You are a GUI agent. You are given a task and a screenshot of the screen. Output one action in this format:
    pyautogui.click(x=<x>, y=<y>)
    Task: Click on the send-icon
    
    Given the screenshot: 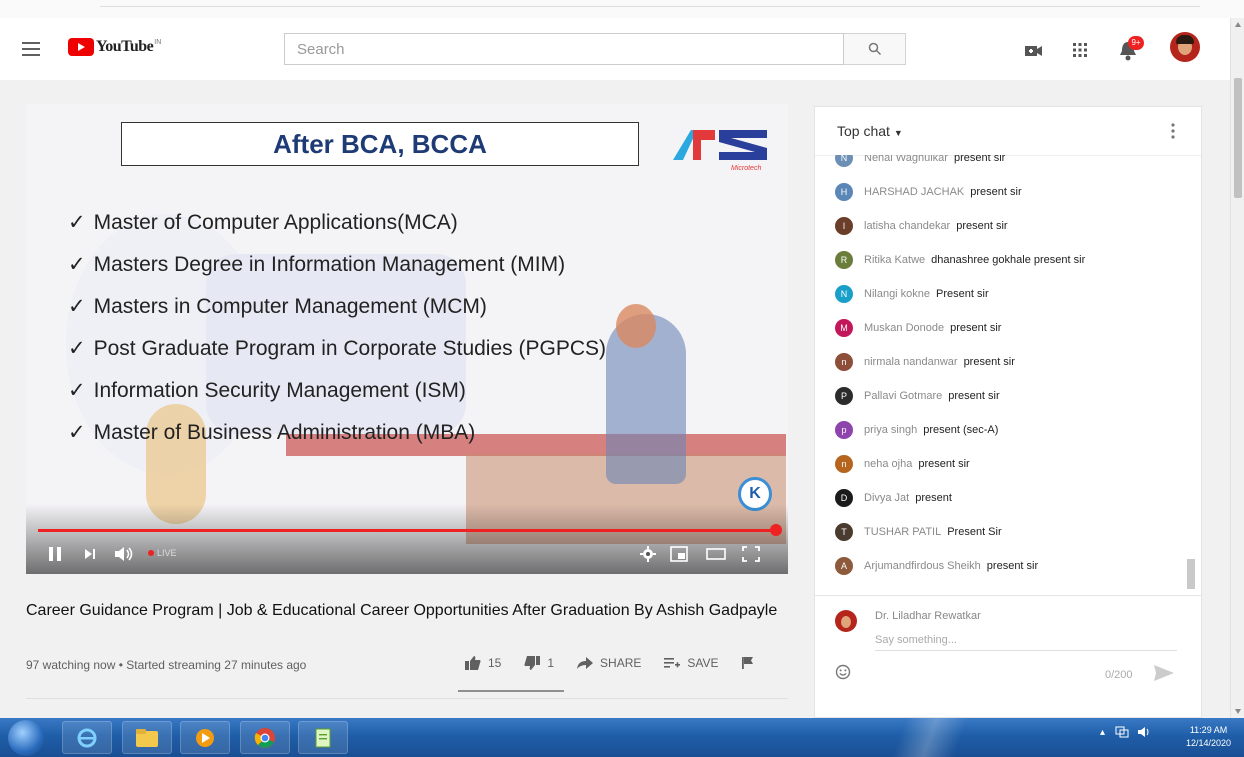 What is the action you would take?
    pyautogui.click(x=1164, y=673)
    